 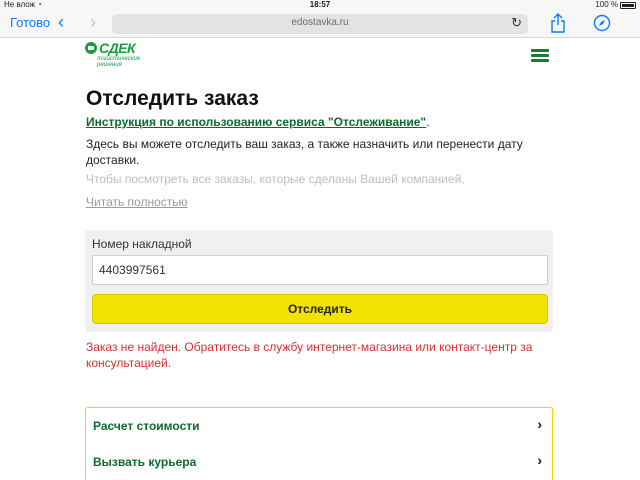 What do you see at coordinates (172, 98) in the screenshot?
I see `page-title: Отследить заказ` at bounding box center [172, 98].